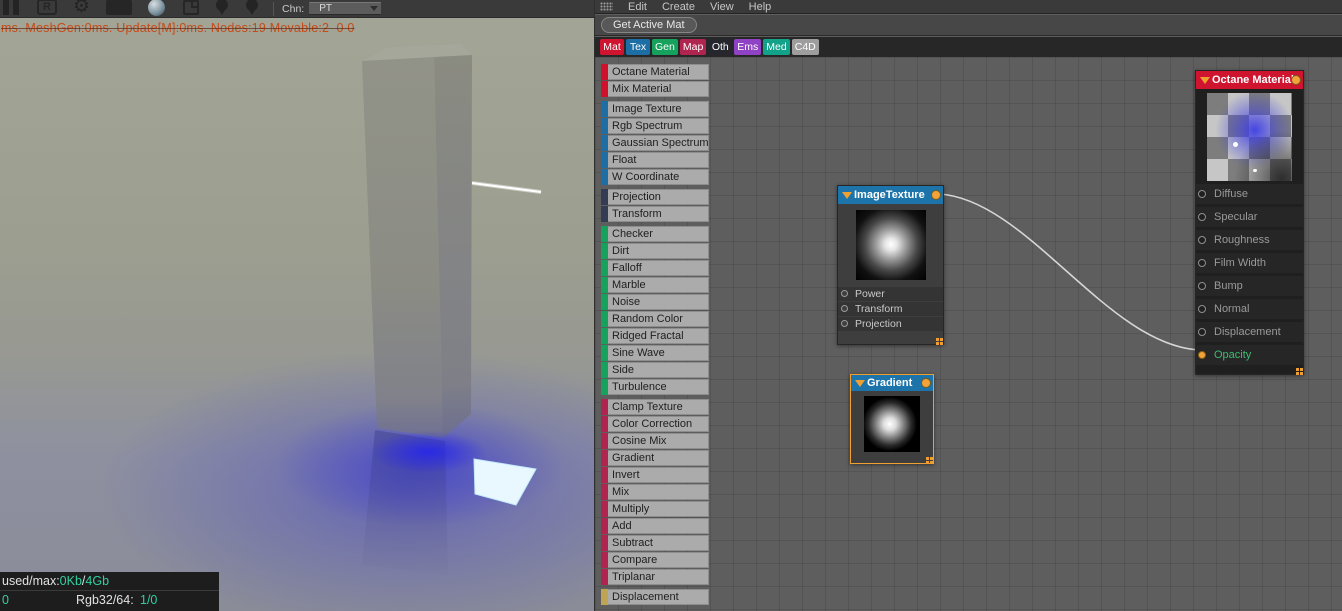  I want to click on node-list-item-clamp-texture: Clamp Texture, so click(655, 407).